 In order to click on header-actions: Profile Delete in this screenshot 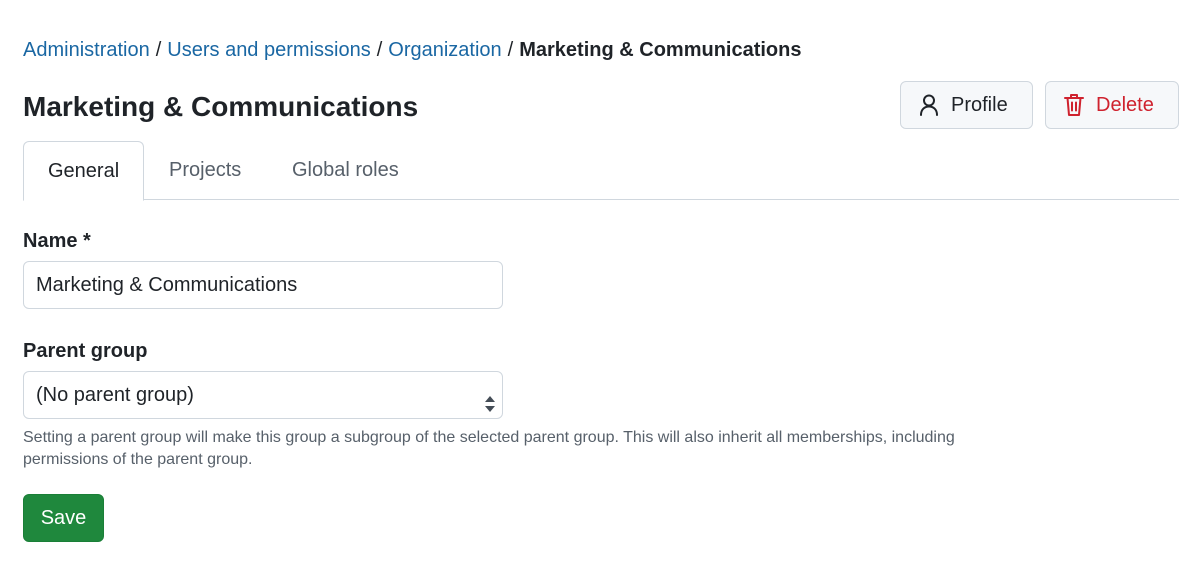, I will do `click(1039, 105)`.